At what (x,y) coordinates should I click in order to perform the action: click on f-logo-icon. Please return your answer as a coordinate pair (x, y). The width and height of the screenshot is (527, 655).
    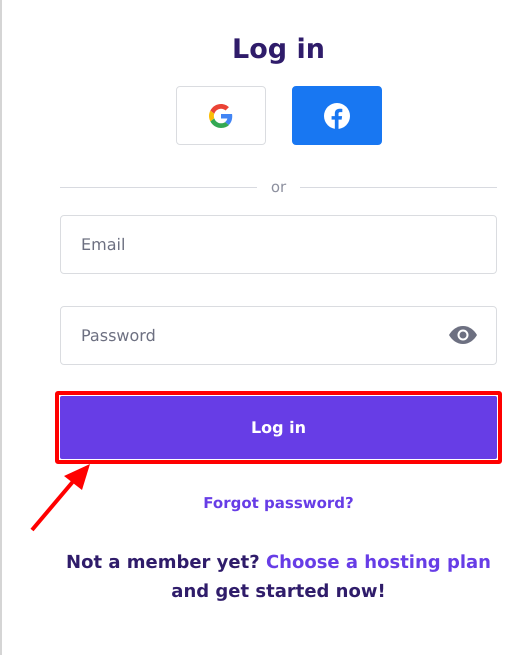
    Looking at the image, I should click on (337, 115).